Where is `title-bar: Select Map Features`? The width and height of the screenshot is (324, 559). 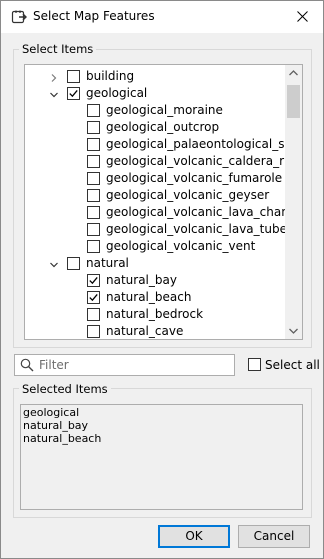 title-bar: Select Map Features is located at coordinates (162, 17).